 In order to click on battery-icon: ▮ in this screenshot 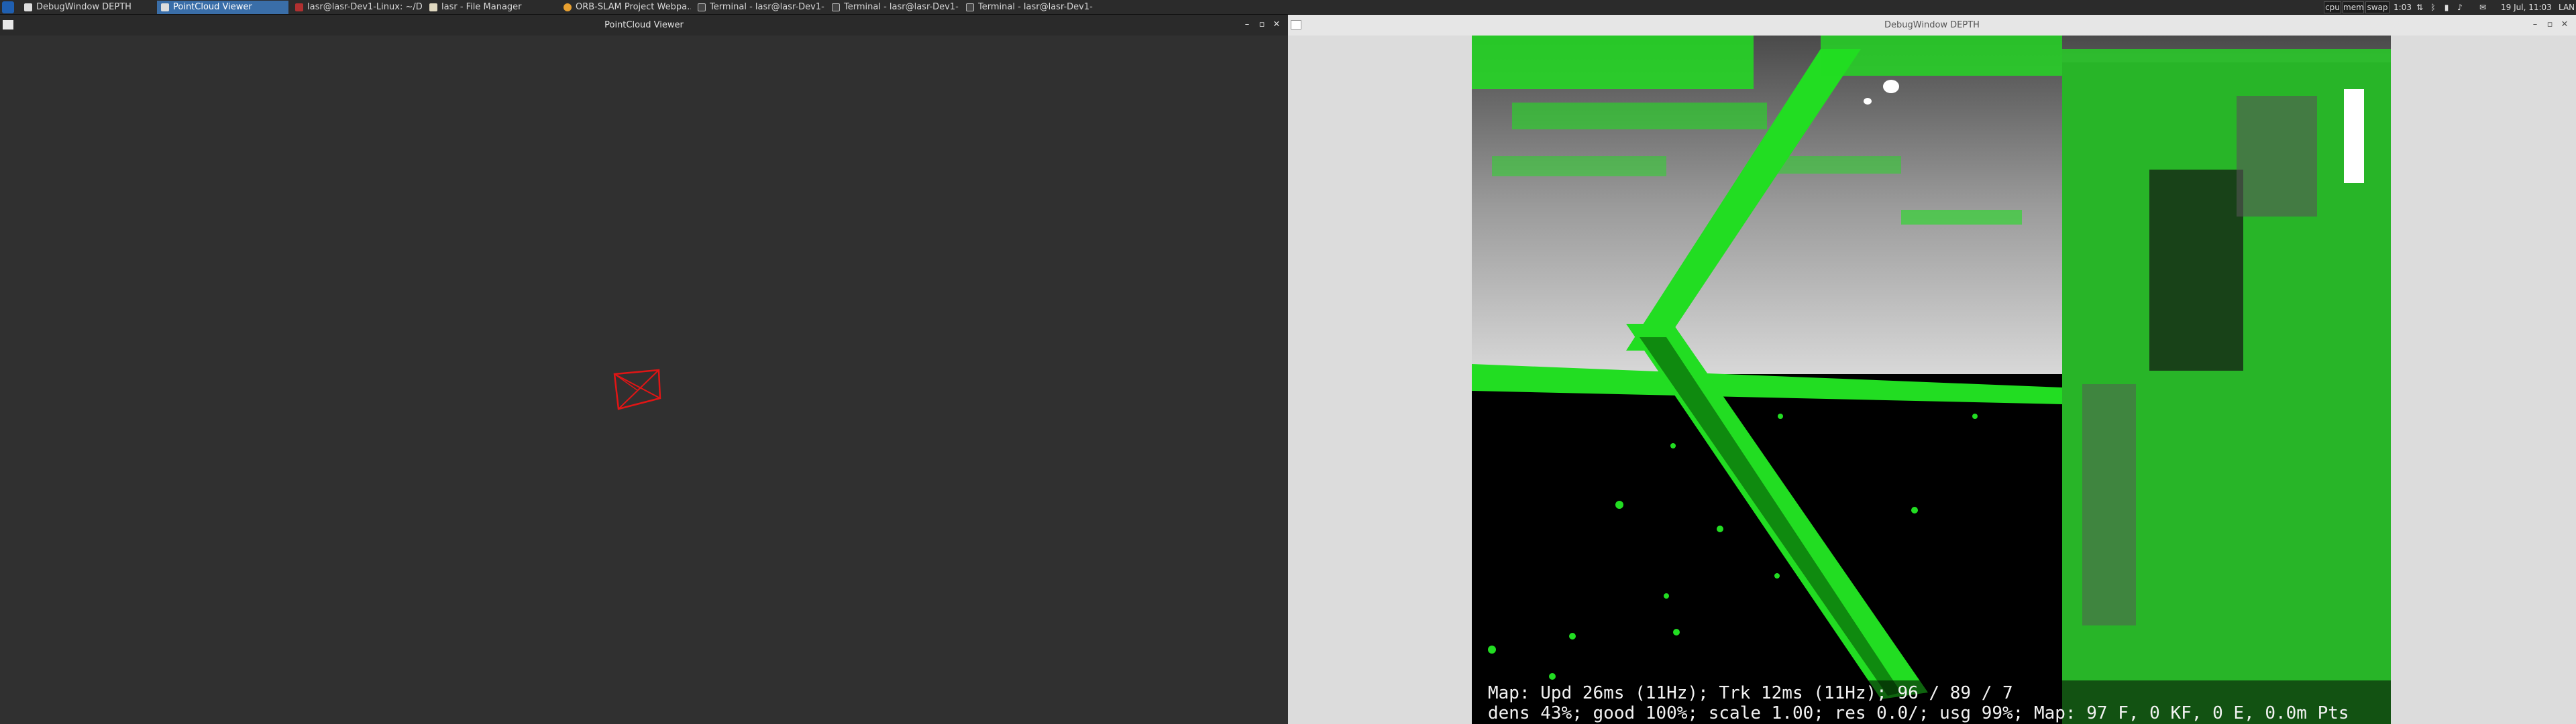, I will do `click(2446, 7)`.